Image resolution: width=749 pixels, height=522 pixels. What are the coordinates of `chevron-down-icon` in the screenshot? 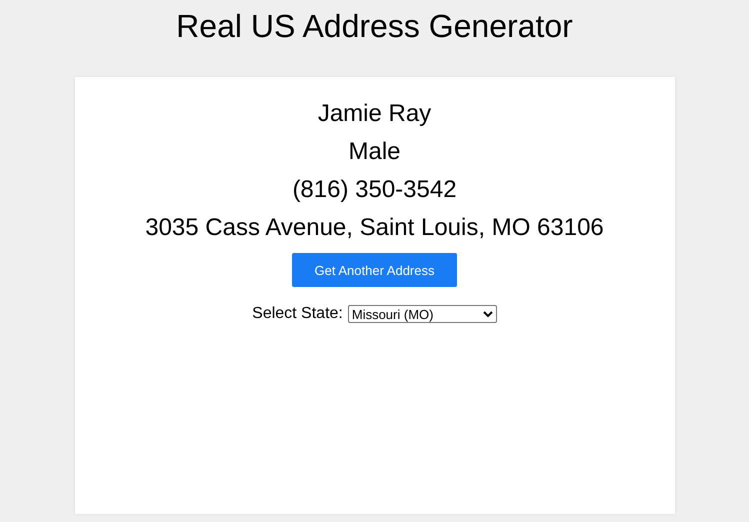 It's located at (487, 314).